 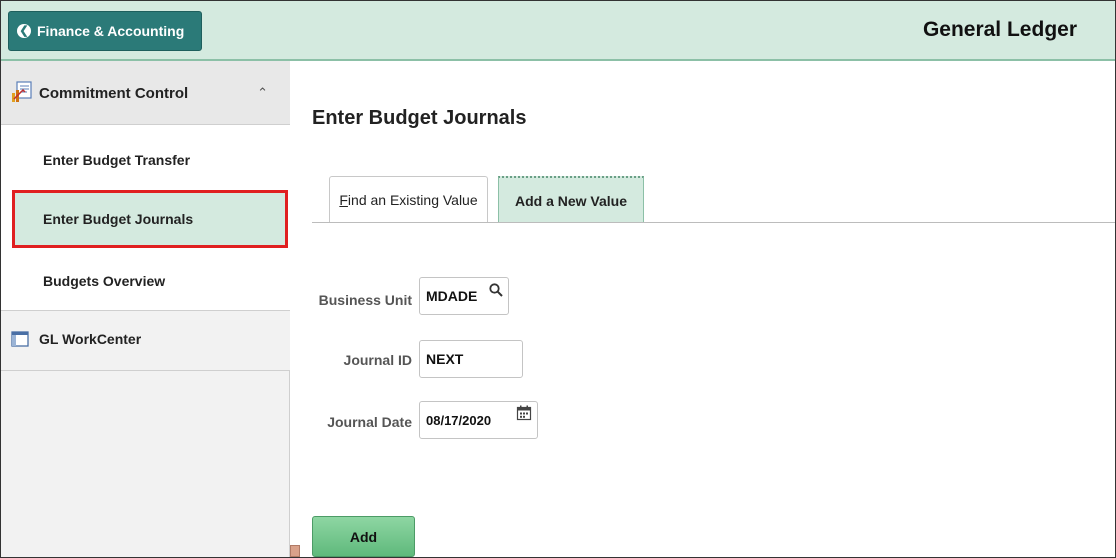 What do you see at coordinates (713, 222) in the screenshot?
I see `tab-divider` at bounding box center [713, 222].